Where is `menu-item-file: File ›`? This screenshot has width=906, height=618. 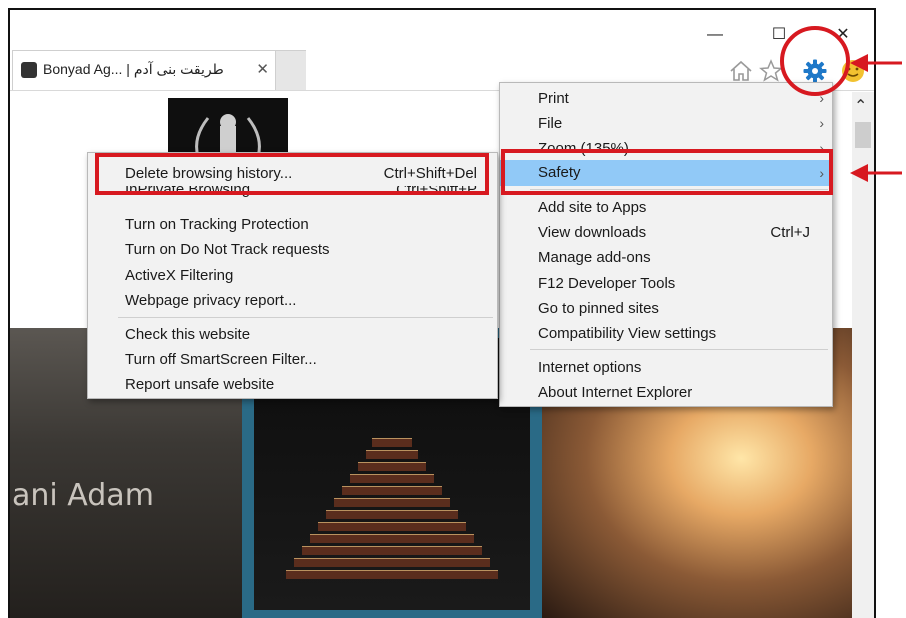 menu-item-file: File › is located at coordinates (666, 123).